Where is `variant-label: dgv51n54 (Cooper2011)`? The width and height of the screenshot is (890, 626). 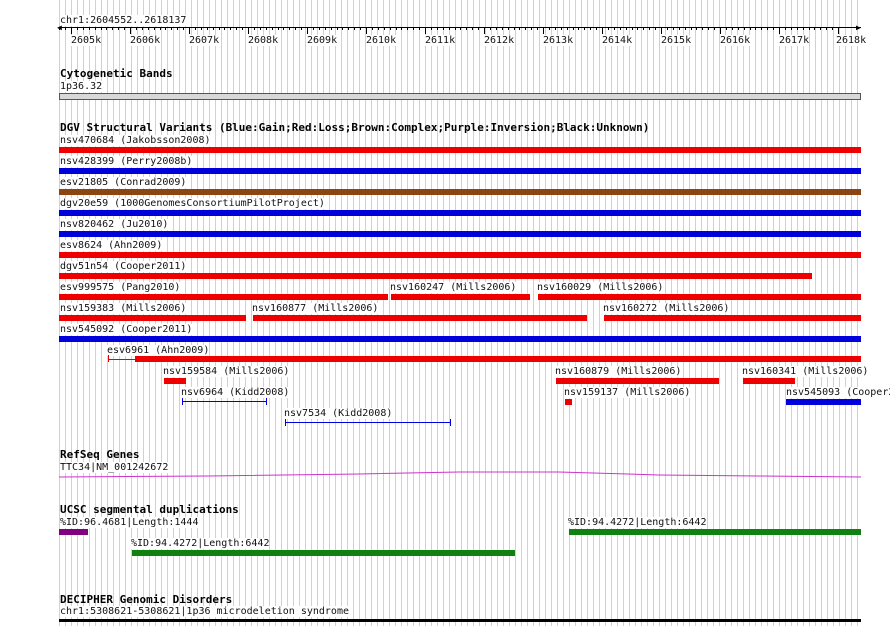
variant-label: dgv51n54 (Cooper2011) is located at coordinates (123, 266).